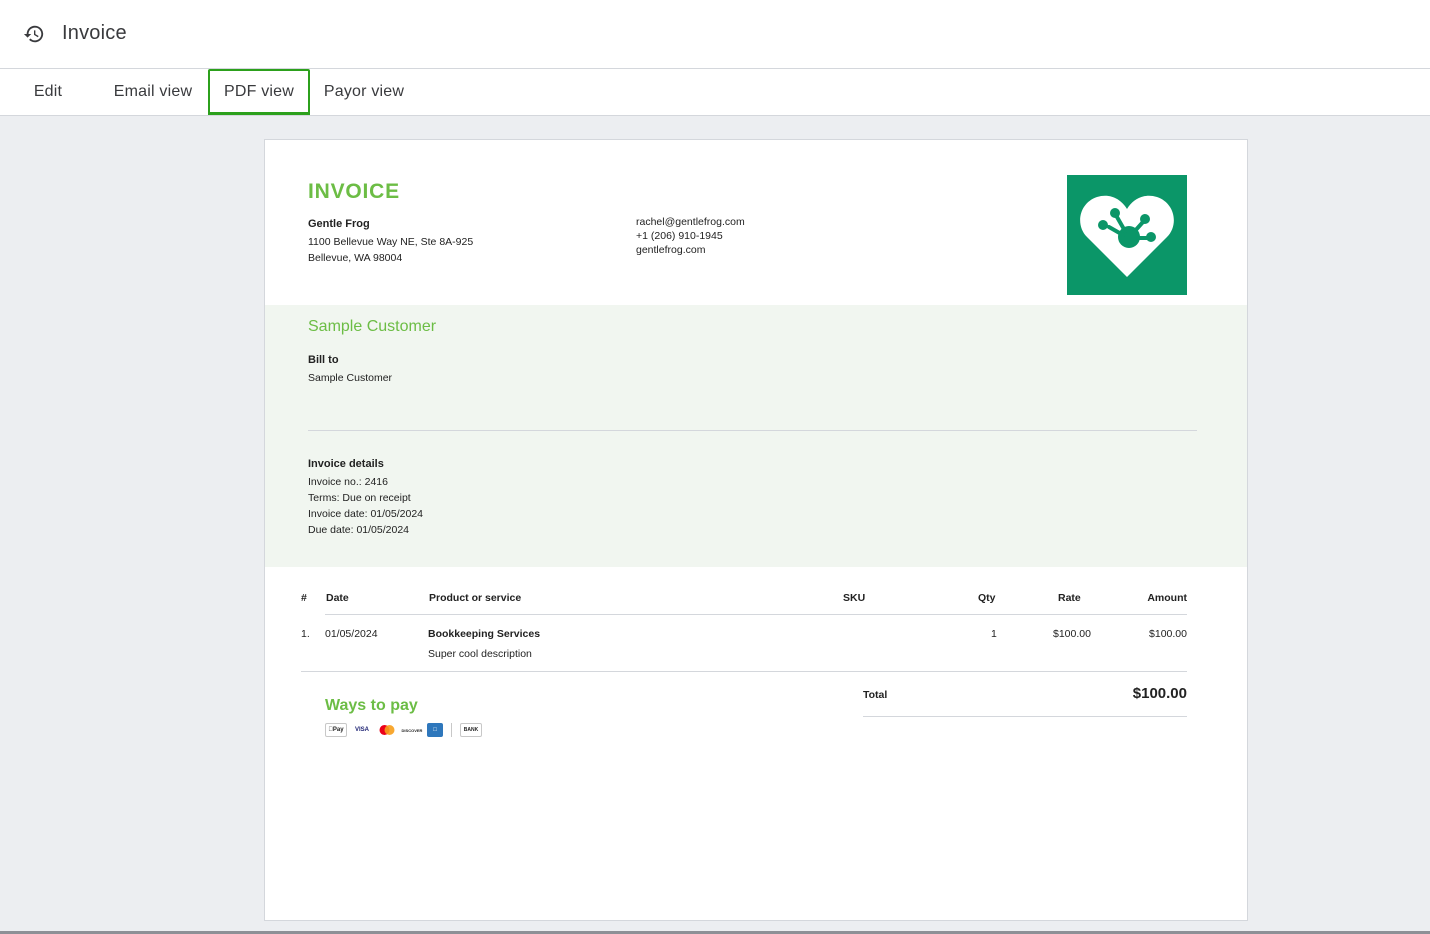 The width and height of the screenshot is (1430, 934). I want to click on tab-pdf-view: PDF view, so click(259, 92).